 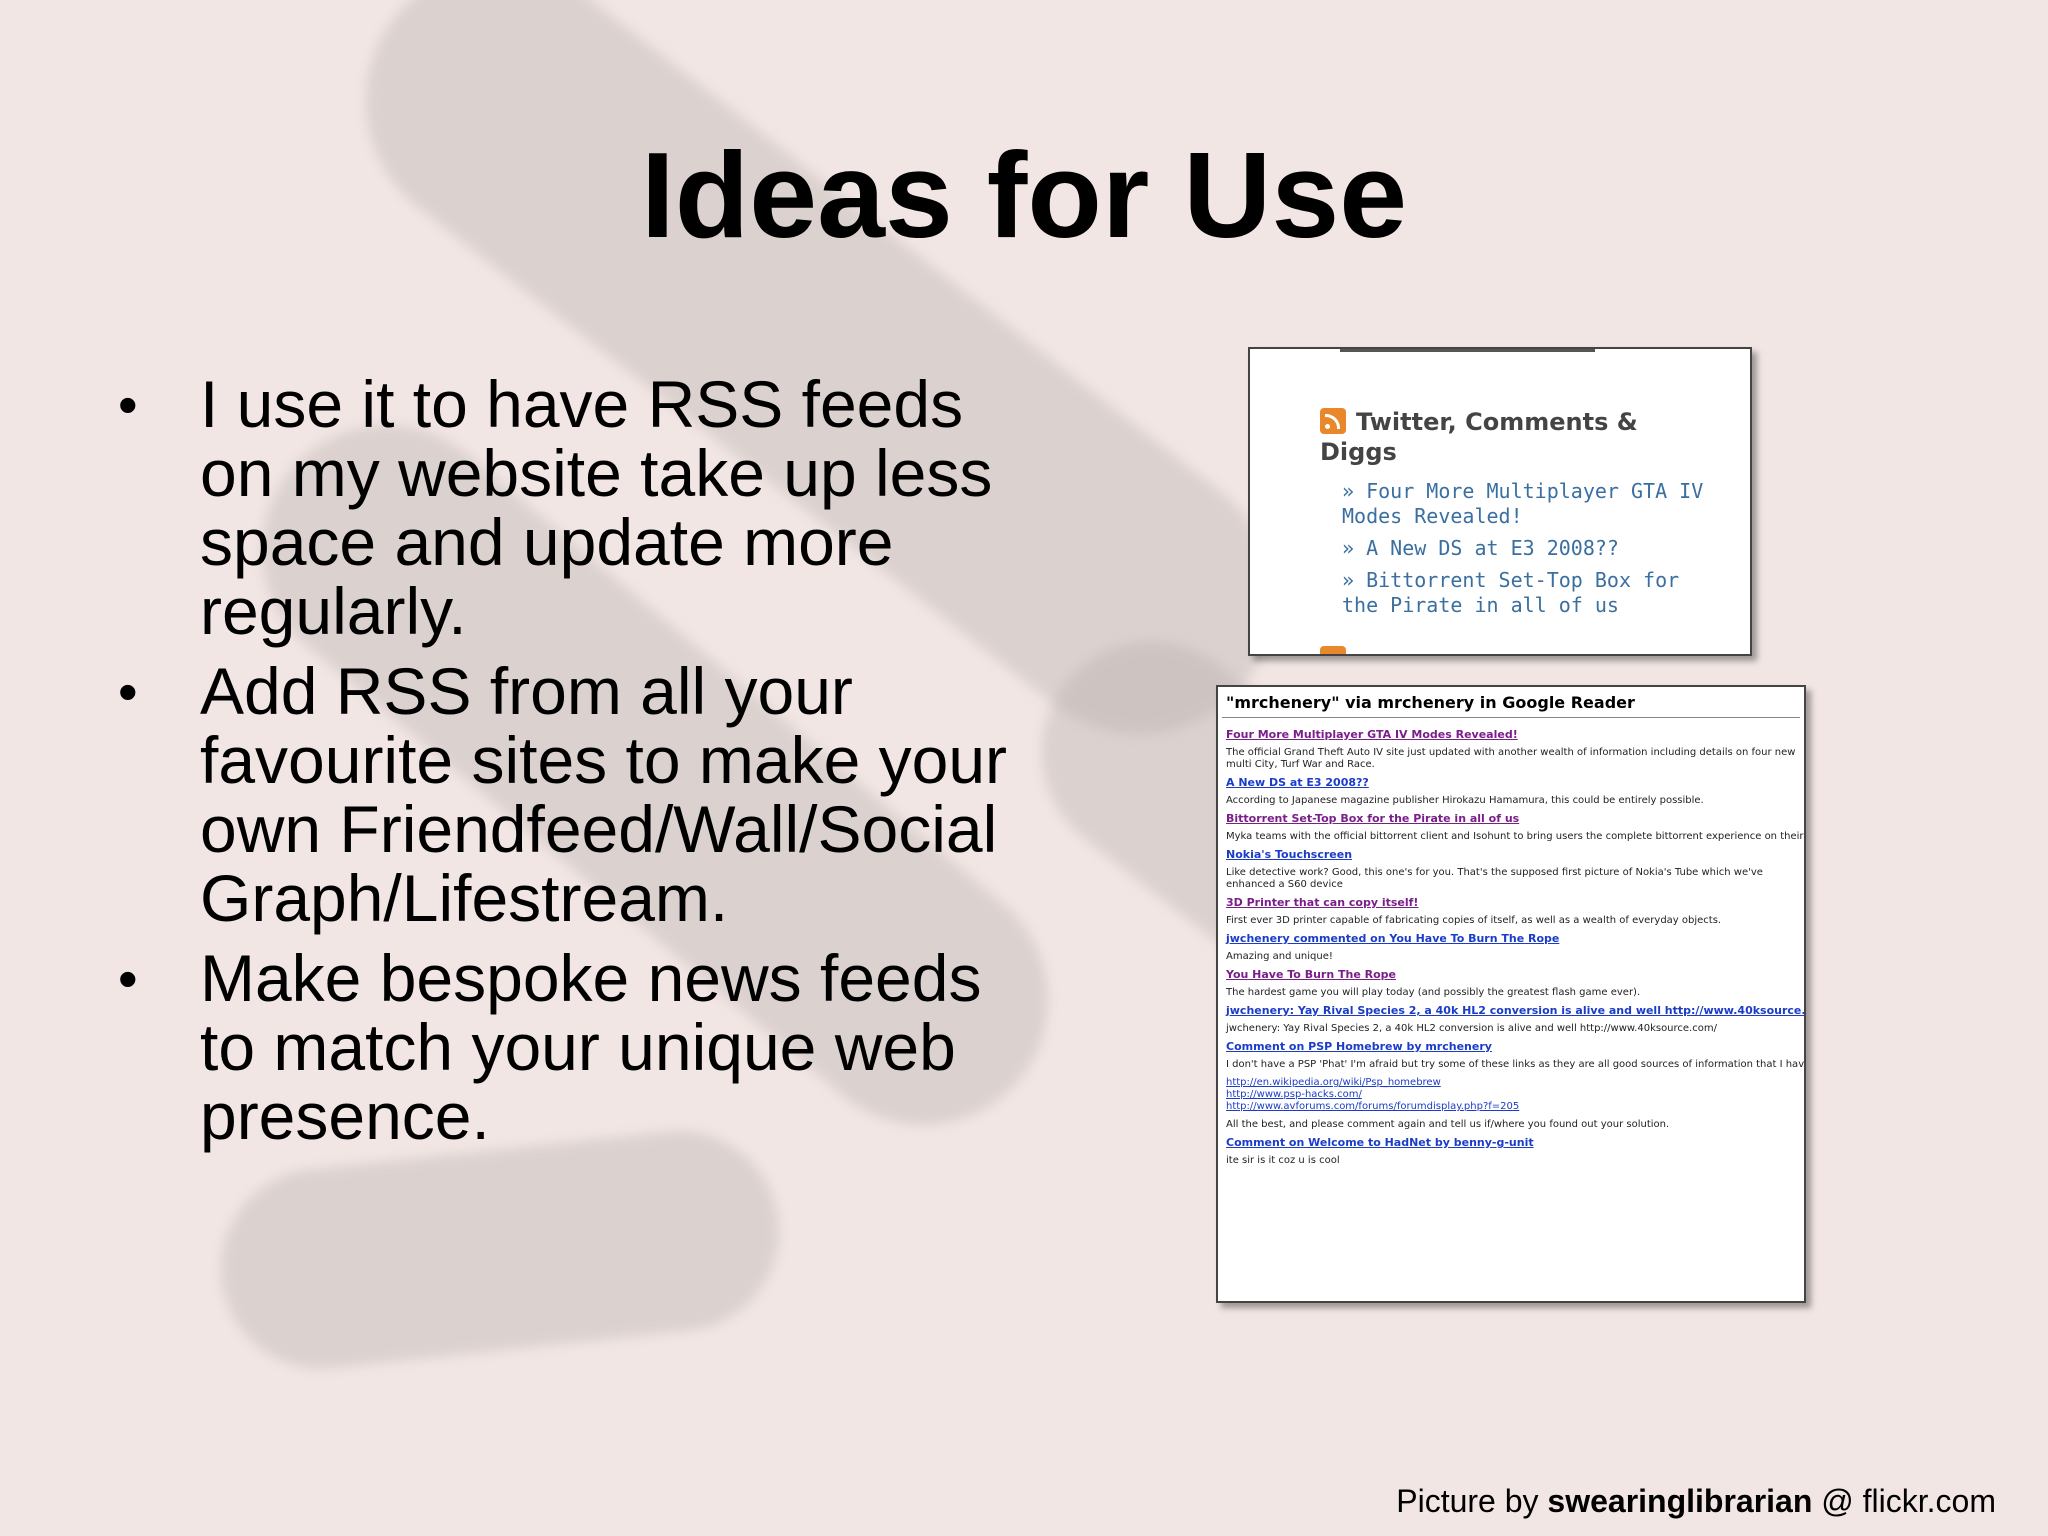 I want to click on widget-heading-text: Twitter, Comments & Diggs, so click(x=1479, y=437).